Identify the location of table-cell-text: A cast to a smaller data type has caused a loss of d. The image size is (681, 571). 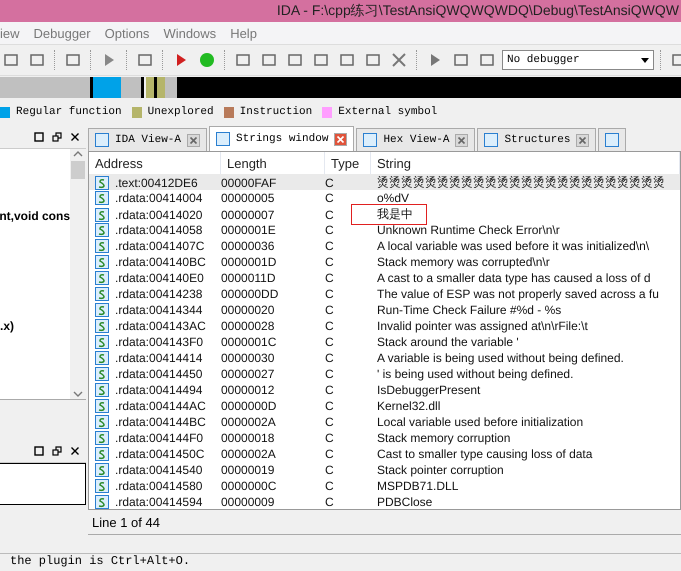
(514, 278).